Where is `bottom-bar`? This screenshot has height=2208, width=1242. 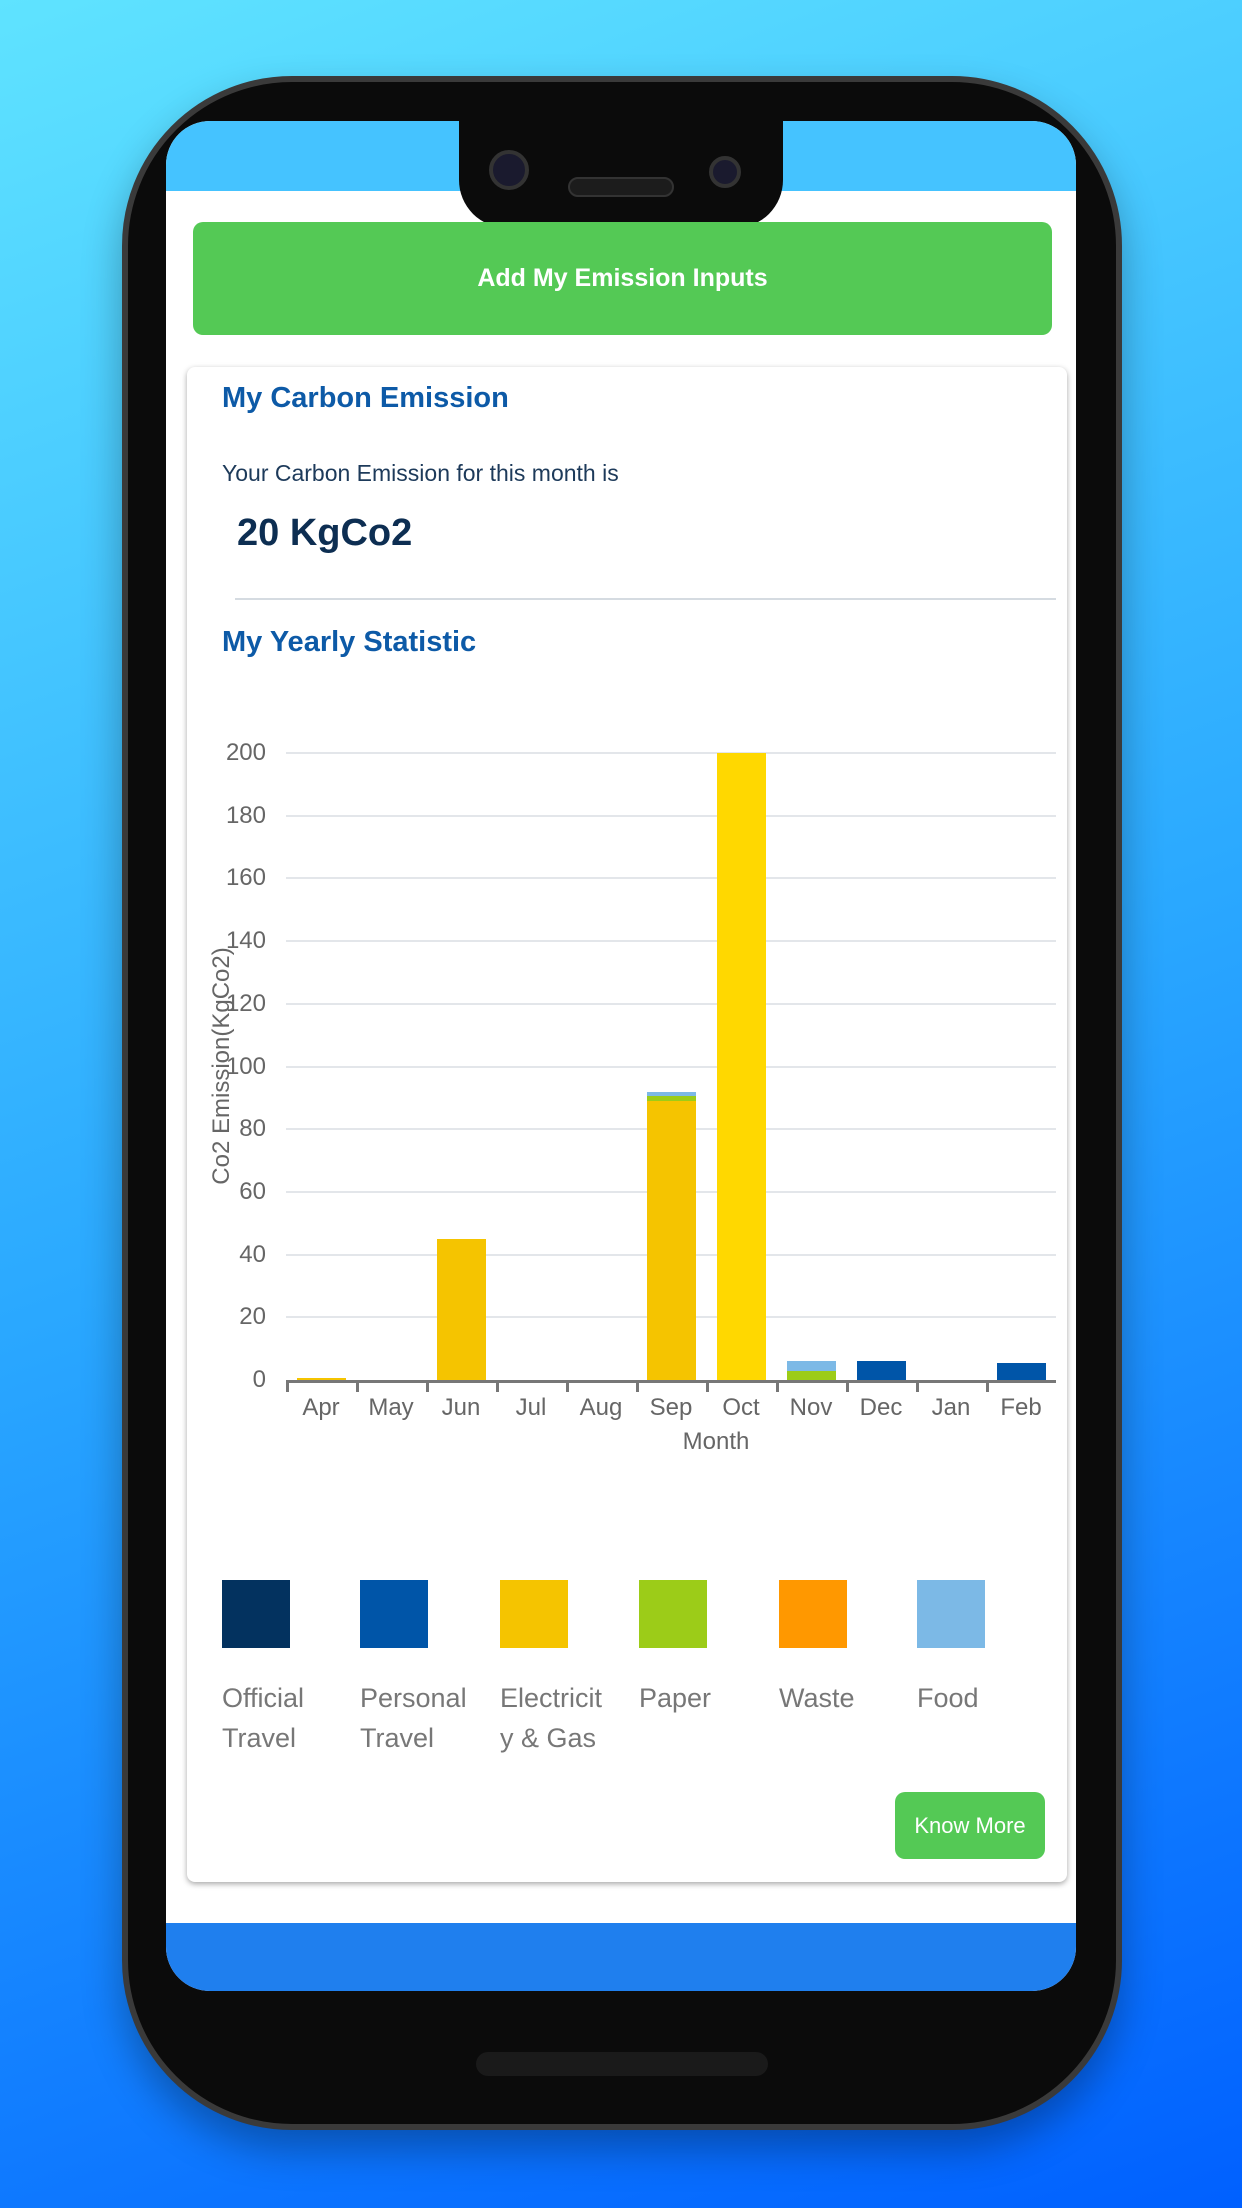
bottom-bar is located at coordinates (621, 1957).